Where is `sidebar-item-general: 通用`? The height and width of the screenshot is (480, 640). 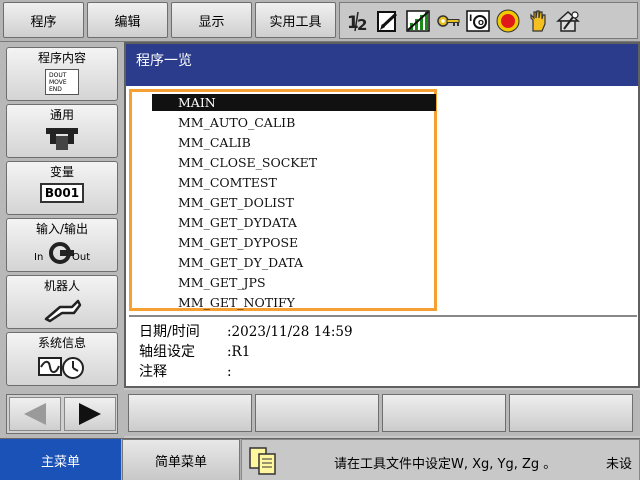
sidebar-item-general: 通用 is located at coordinates (62, 131).